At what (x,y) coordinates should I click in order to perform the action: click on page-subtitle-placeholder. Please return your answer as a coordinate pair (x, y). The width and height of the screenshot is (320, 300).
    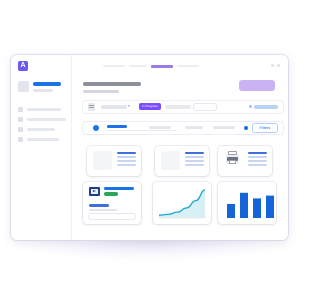
    Looking at the image, I should click on (101, 91).